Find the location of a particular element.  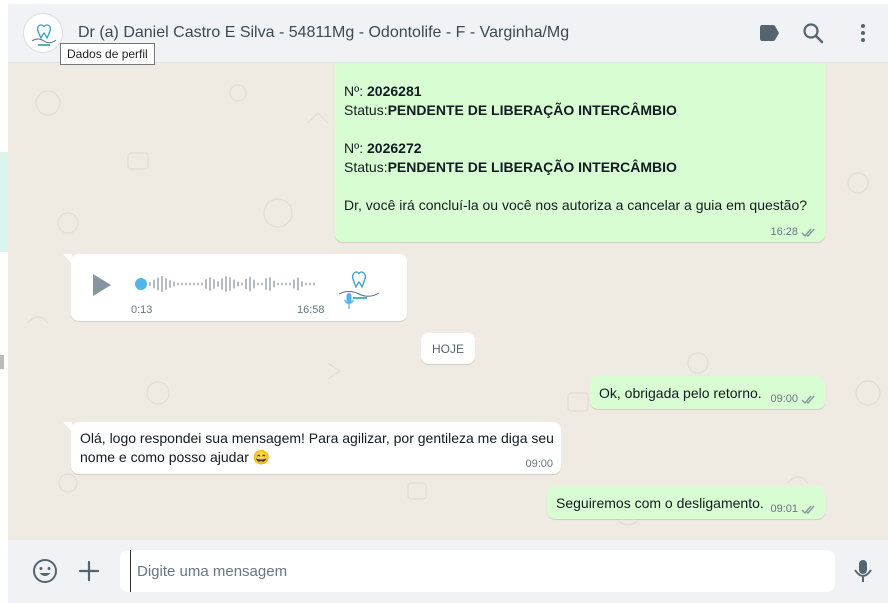

composer-bar is located at coordinates (448, 571).